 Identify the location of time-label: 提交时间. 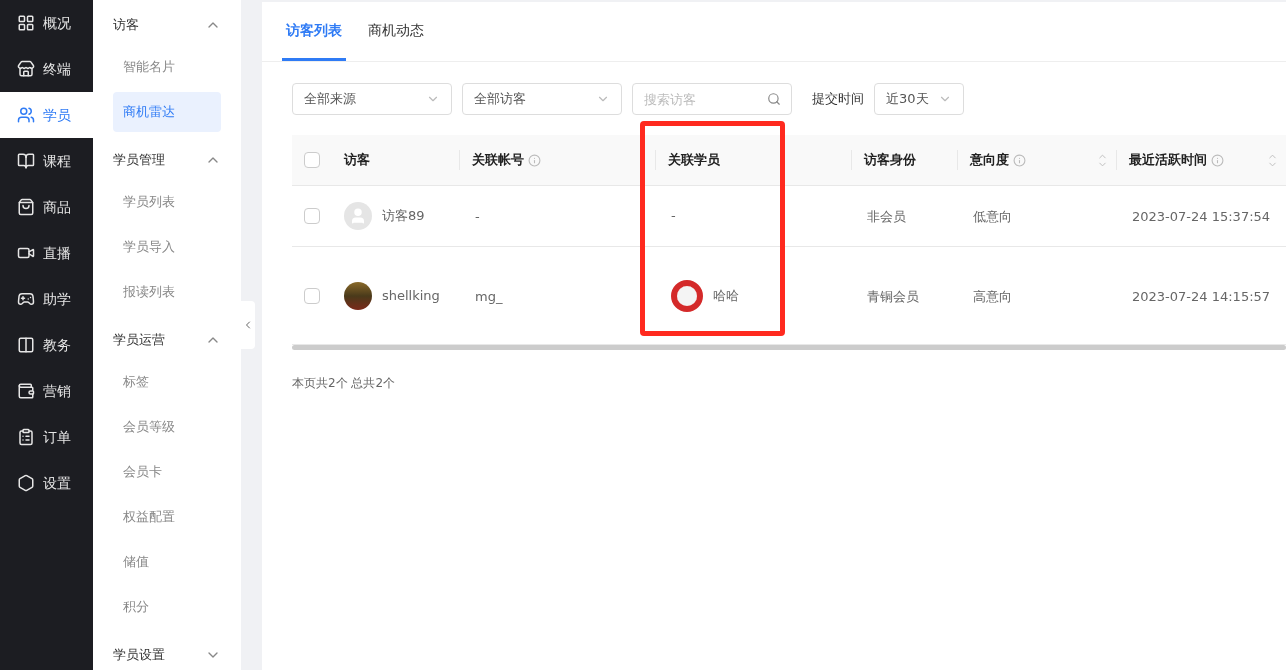
(838, 99).